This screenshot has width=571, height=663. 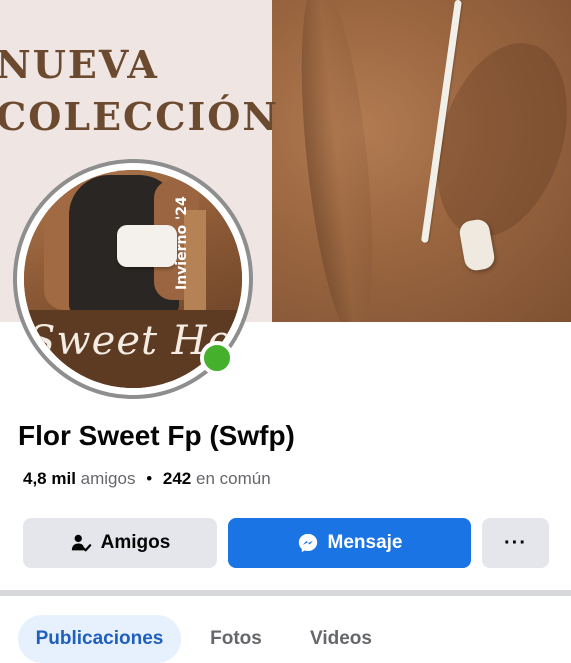 I want to click on message-button: Mensaje, so click(x=349, y=543).